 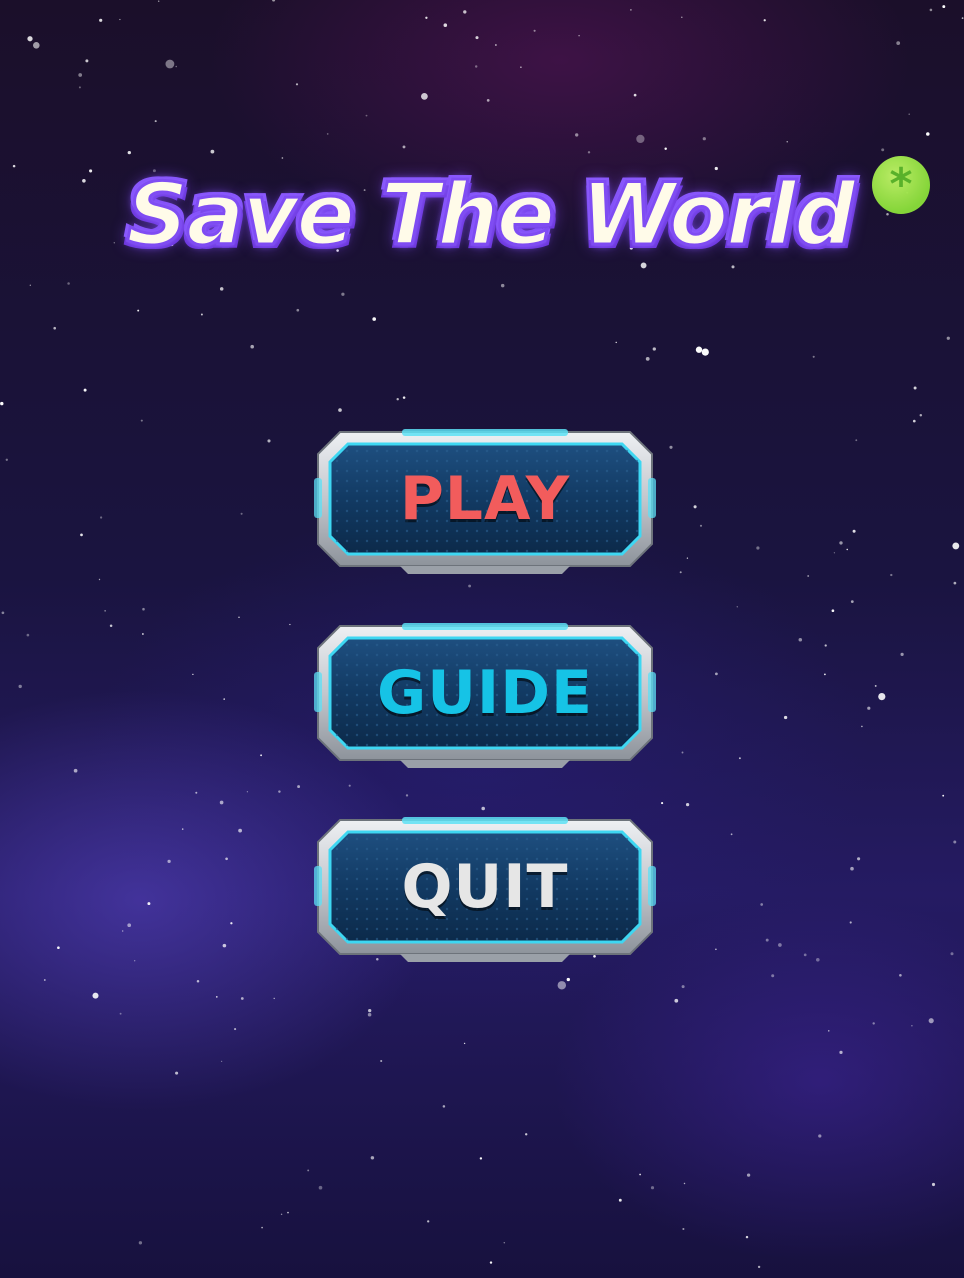 I want to click on play-button: PLAY, so click(x=485, y=501).